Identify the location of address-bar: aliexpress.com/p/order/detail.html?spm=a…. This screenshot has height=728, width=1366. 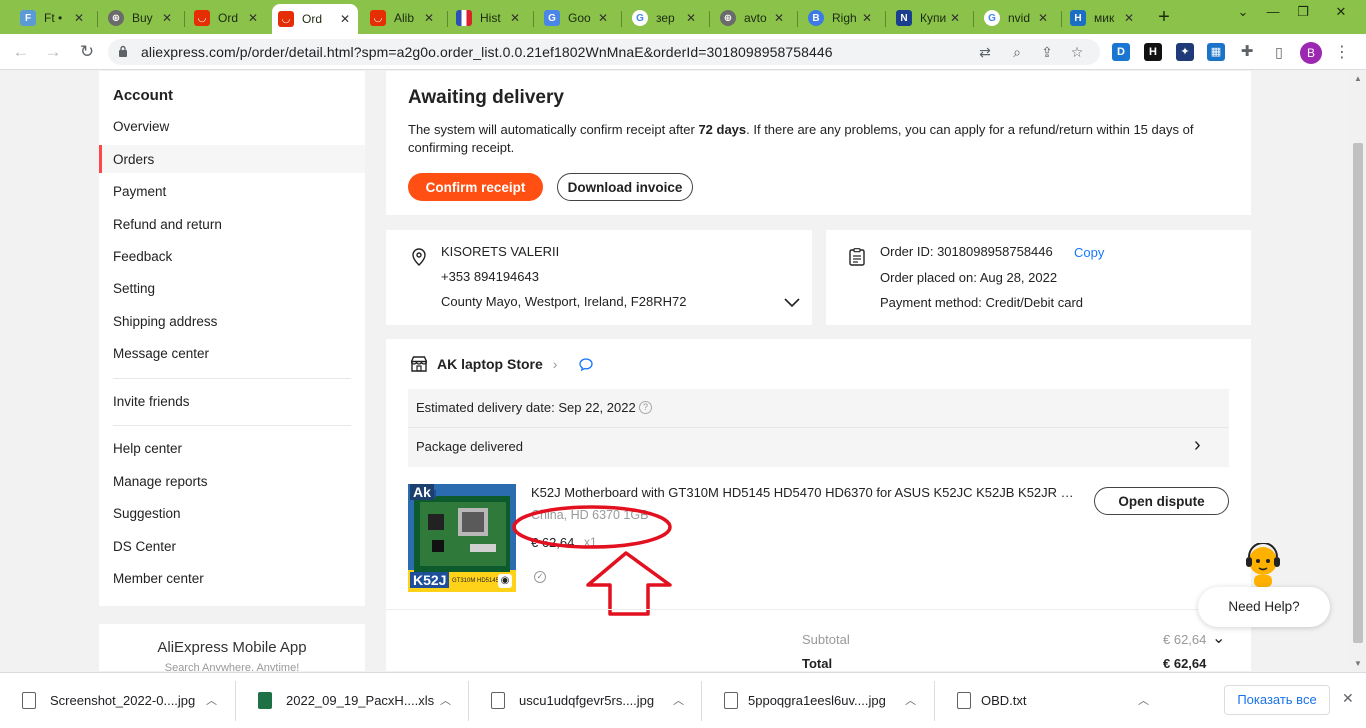
(604, 52).